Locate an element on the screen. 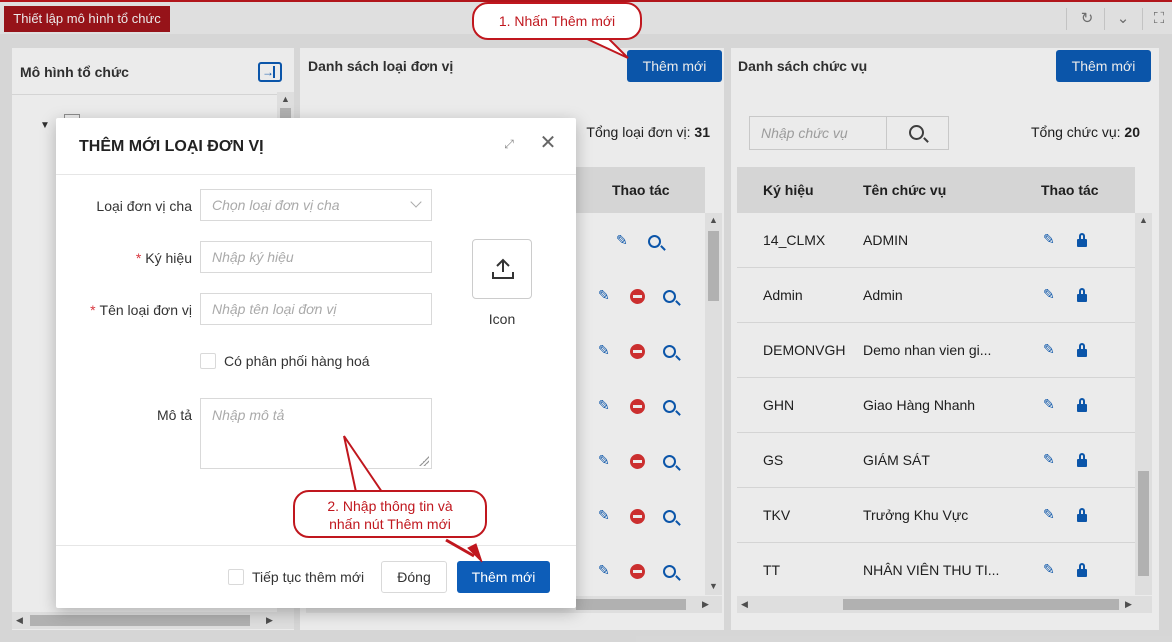 This screenshot has height=642, width=1172. step1-text: 1. Nhấn Thêm mới is located at coordinates (557, 21).